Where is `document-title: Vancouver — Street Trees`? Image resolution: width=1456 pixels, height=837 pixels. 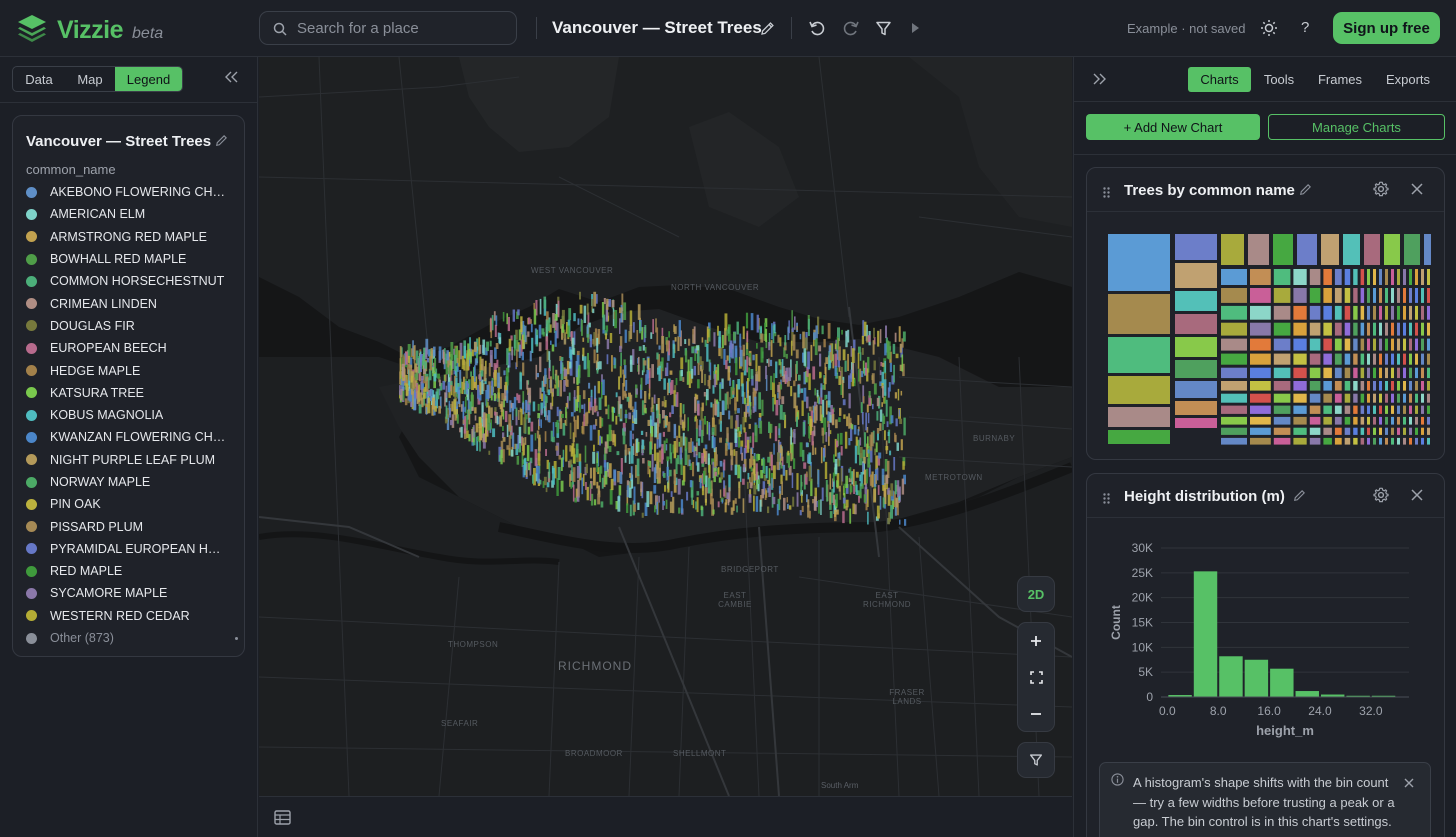
document-title: Vancouver — Street Trees is located at coordinates (657, 28).